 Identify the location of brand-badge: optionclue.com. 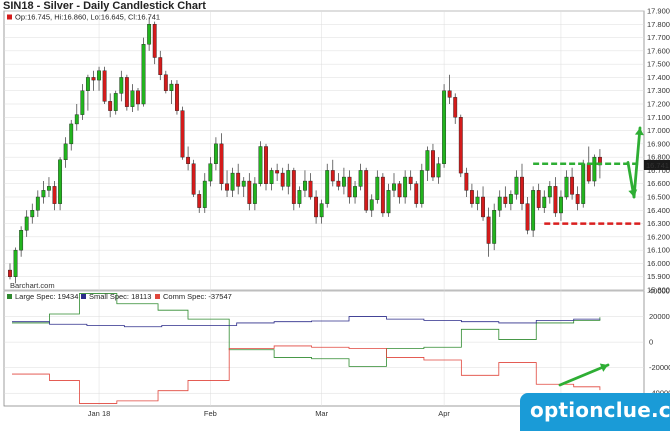
(595, 412).